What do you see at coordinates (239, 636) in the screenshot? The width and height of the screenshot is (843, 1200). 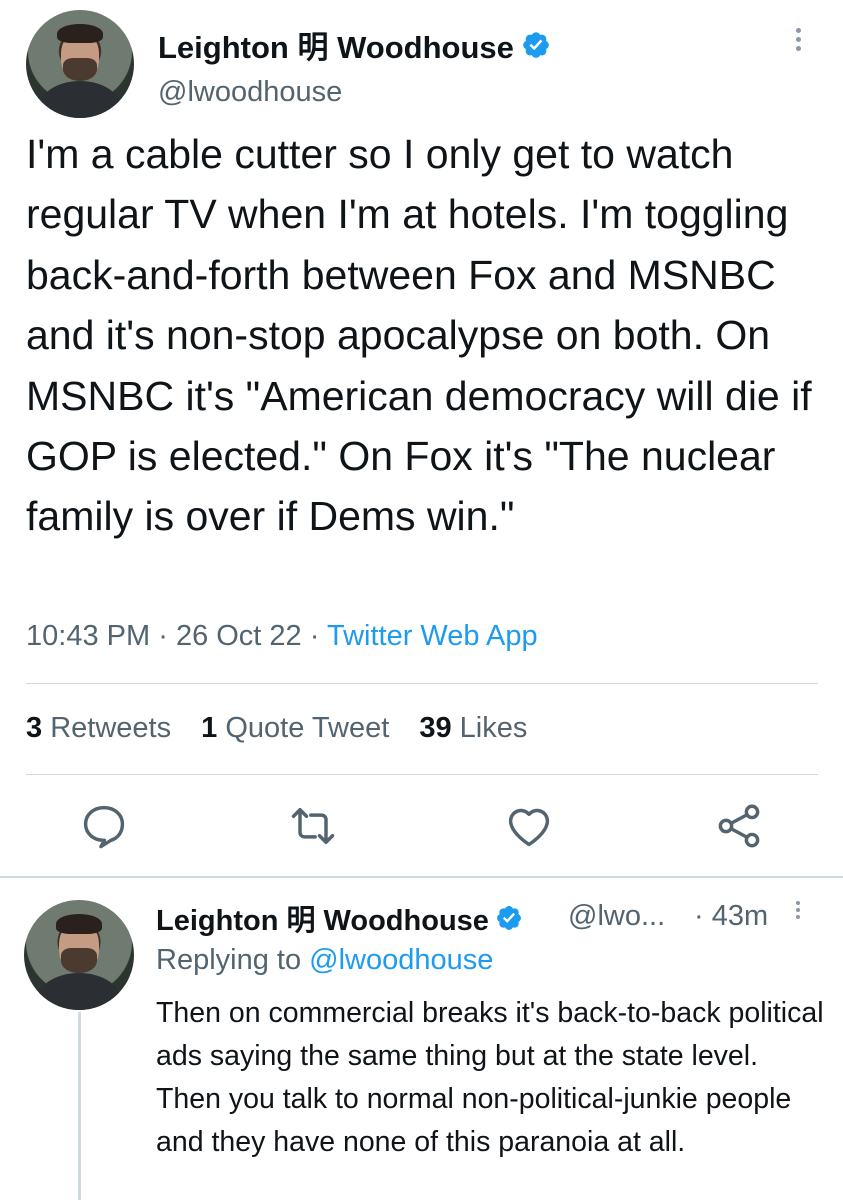 I see `tweet-date: 26 Oct 22` at bounding box center [239, 636].